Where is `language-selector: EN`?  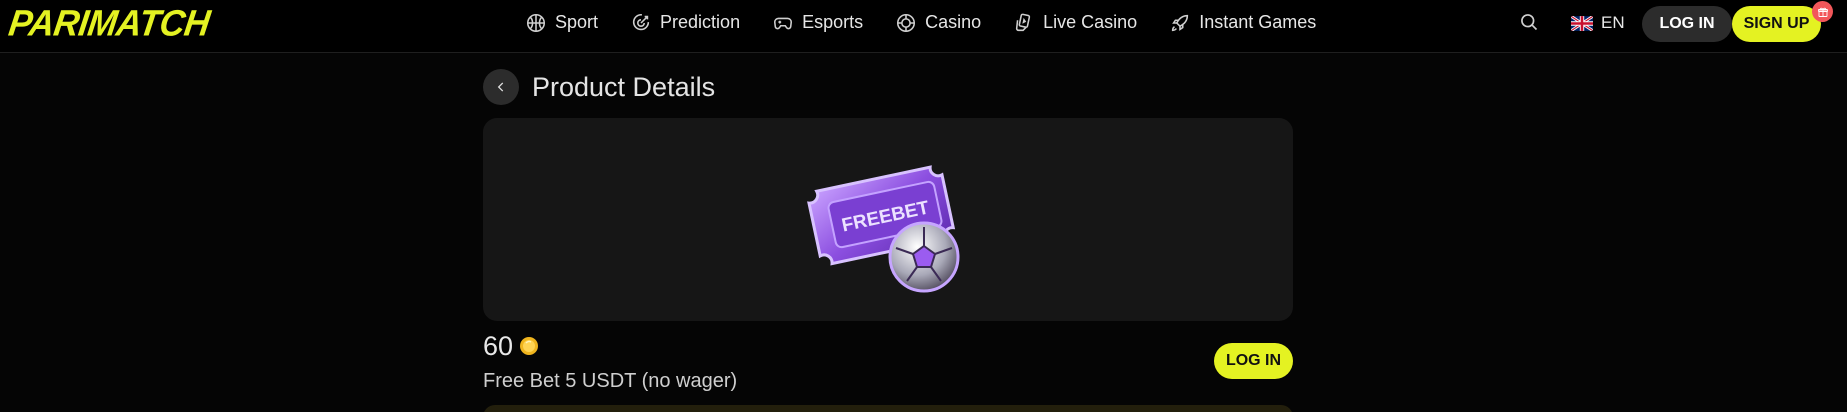
language-selector: EN is located at coordinates (1598, 23).